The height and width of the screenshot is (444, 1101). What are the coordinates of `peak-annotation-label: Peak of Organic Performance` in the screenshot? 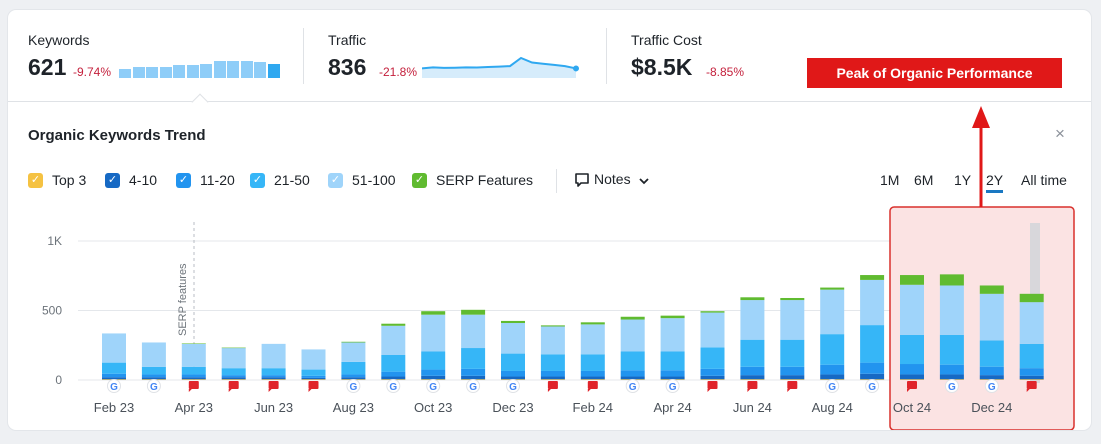 It's located at (934, 73).